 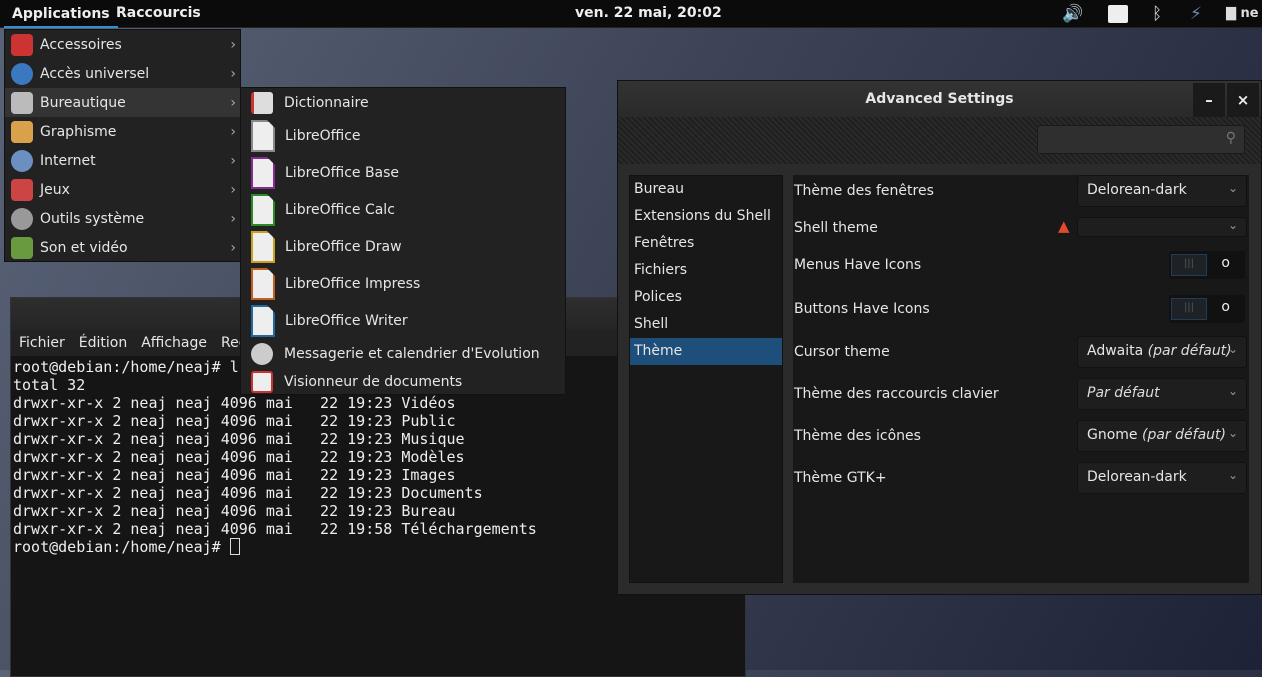 What do you see at coordinates (263, 136) in the screenshot?
I see `libreoffice-icon` at bounding box center [263, 136].